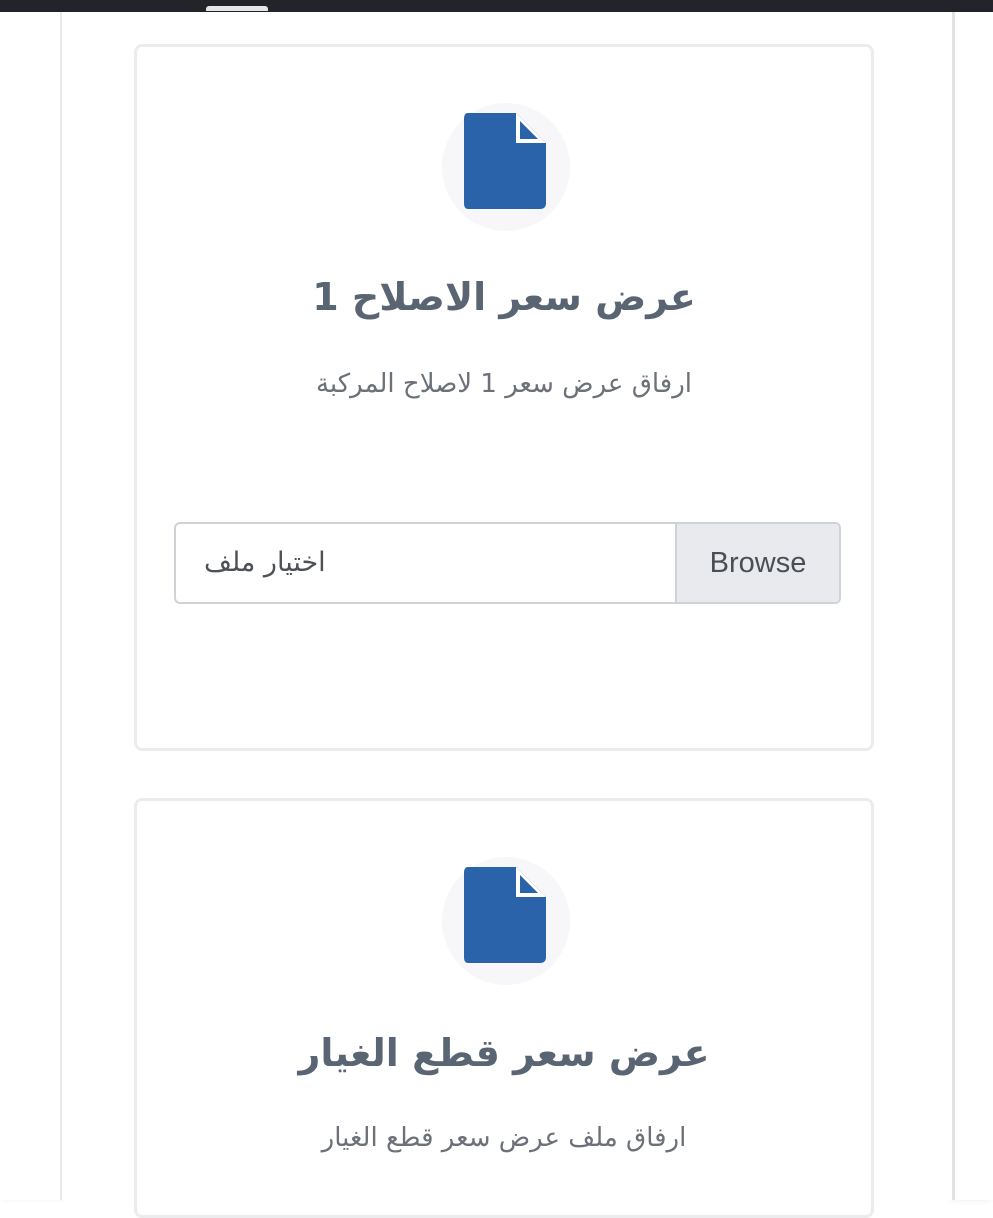 The image size is (993, 1218). Describe the element at coordinates (504, 1138) in the screenshot. I see `card-subtitle: ارفاق ملف عرض سعر قطع الغيار` at that location.